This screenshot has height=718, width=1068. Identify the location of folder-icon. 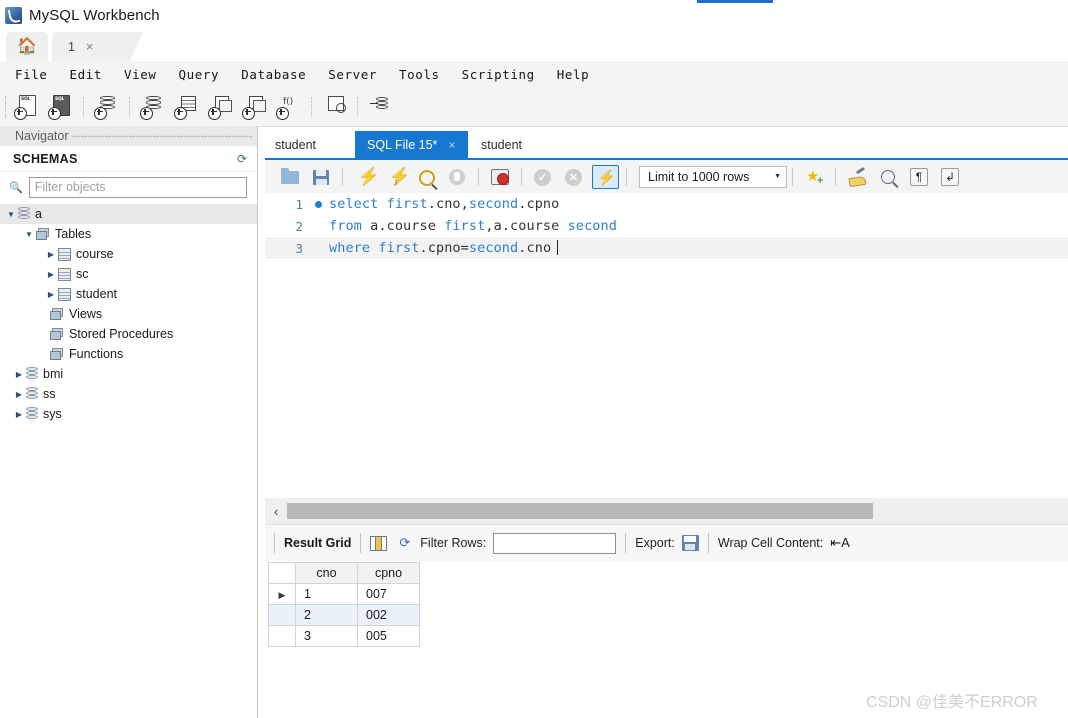
(57, 314).